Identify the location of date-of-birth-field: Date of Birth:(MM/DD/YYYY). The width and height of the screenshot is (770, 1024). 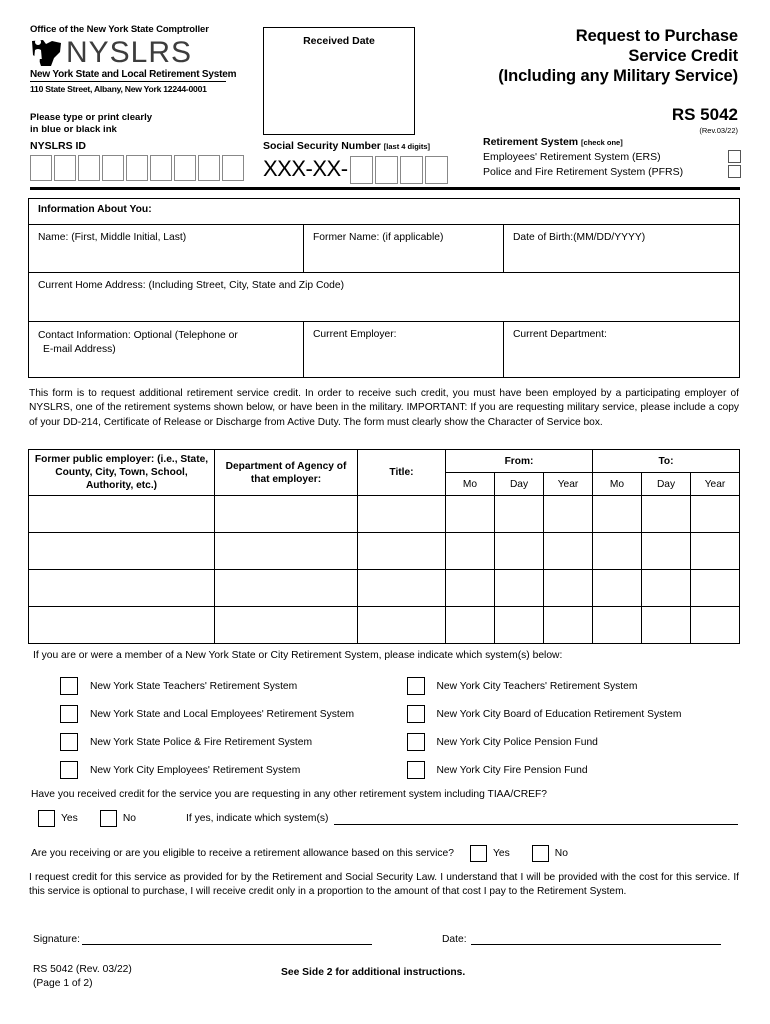
(621, 248).